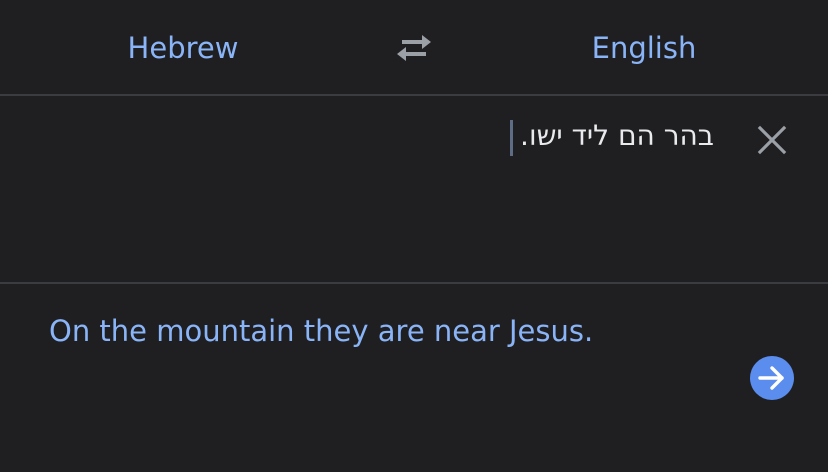 The height and width of the screenshot is (472, 828). I want to click on arrow-right-icon, so click(771, 378).